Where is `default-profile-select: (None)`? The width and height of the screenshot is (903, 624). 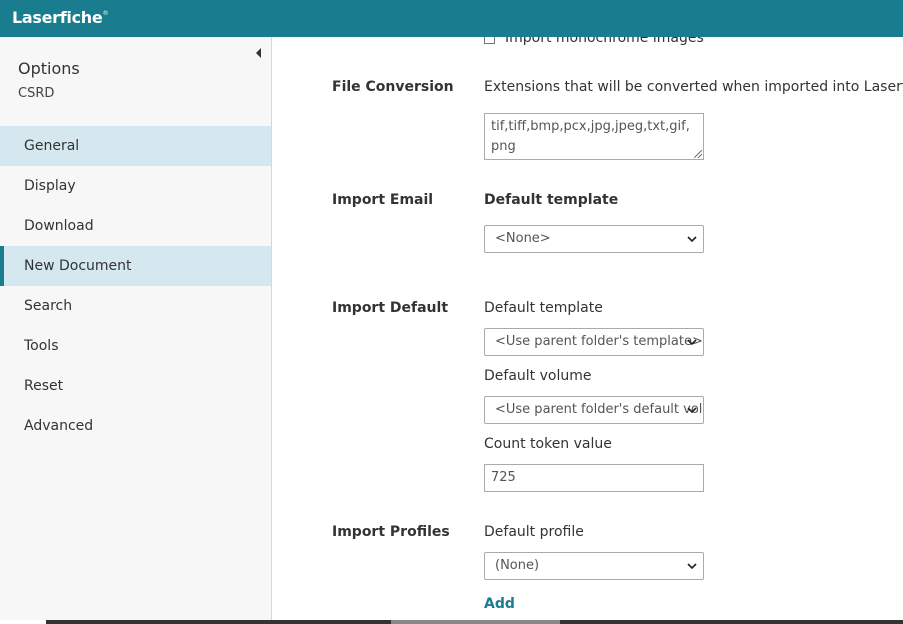 default-profile-select: (None) is located at coordinates (594, 566).